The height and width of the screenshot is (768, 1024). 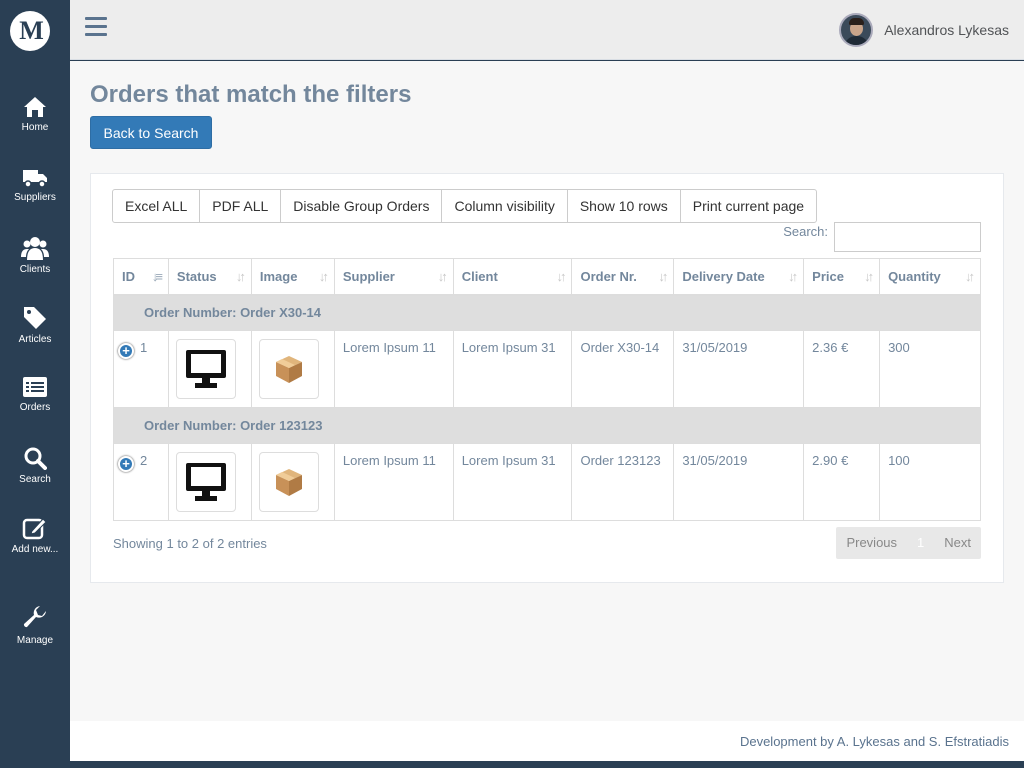 I want to click on avatar, so click(x=856, y=30).